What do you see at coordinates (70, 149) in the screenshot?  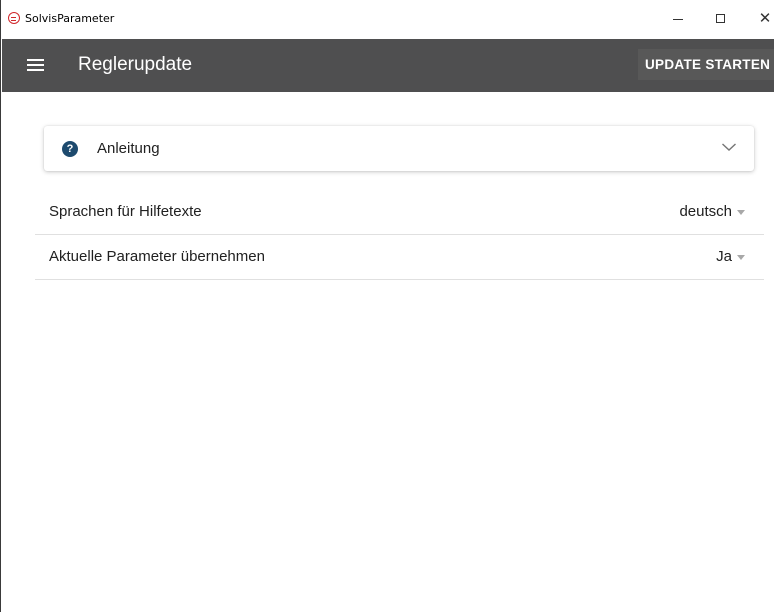 I see `help-circle-icon: ?` at bounding box center [70, 149].